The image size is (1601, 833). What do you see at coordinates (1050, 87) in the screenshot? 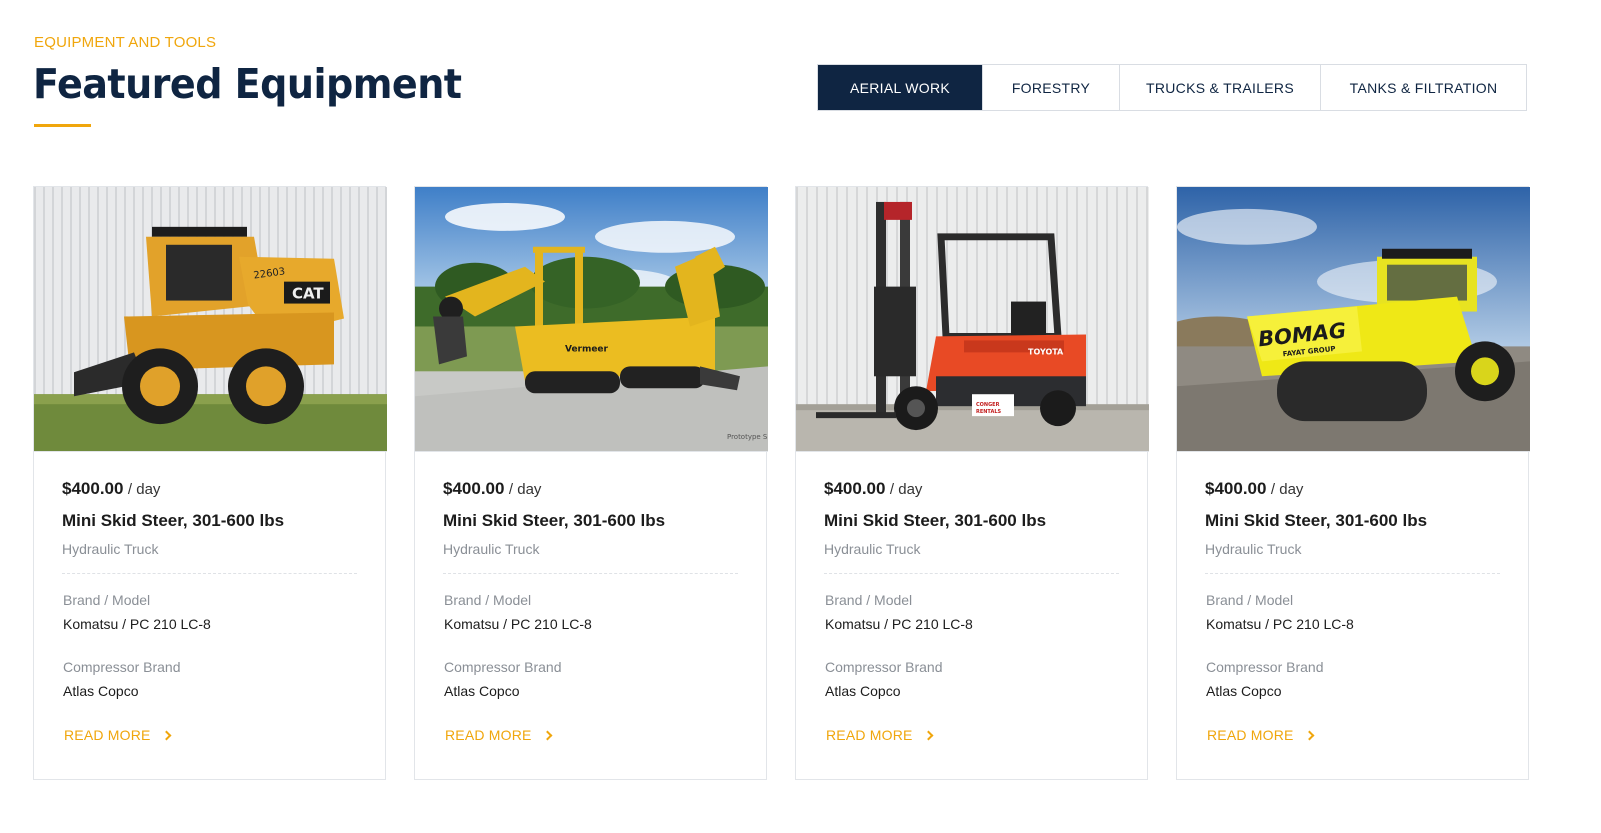
I see `tab-forestry: FORESTRY` at bounding box center [1050, 87].